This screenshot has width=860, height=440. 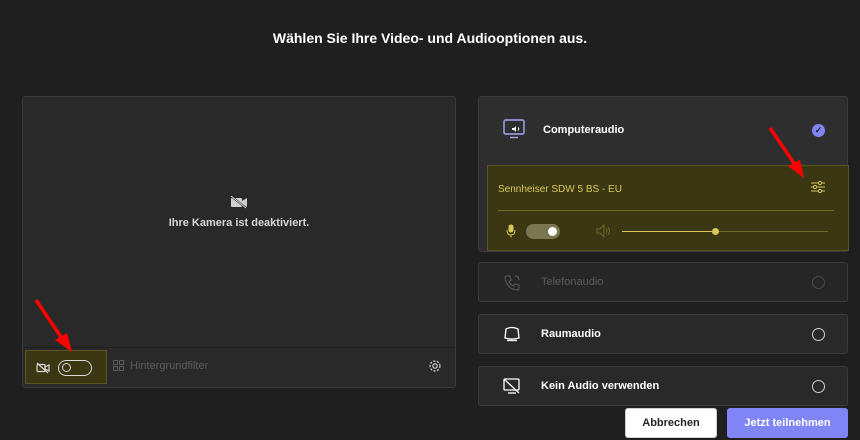 What do you see at coordinates (668, 231) in the screenshot?
I see `volume-fill` at bounding box center [668, 231].